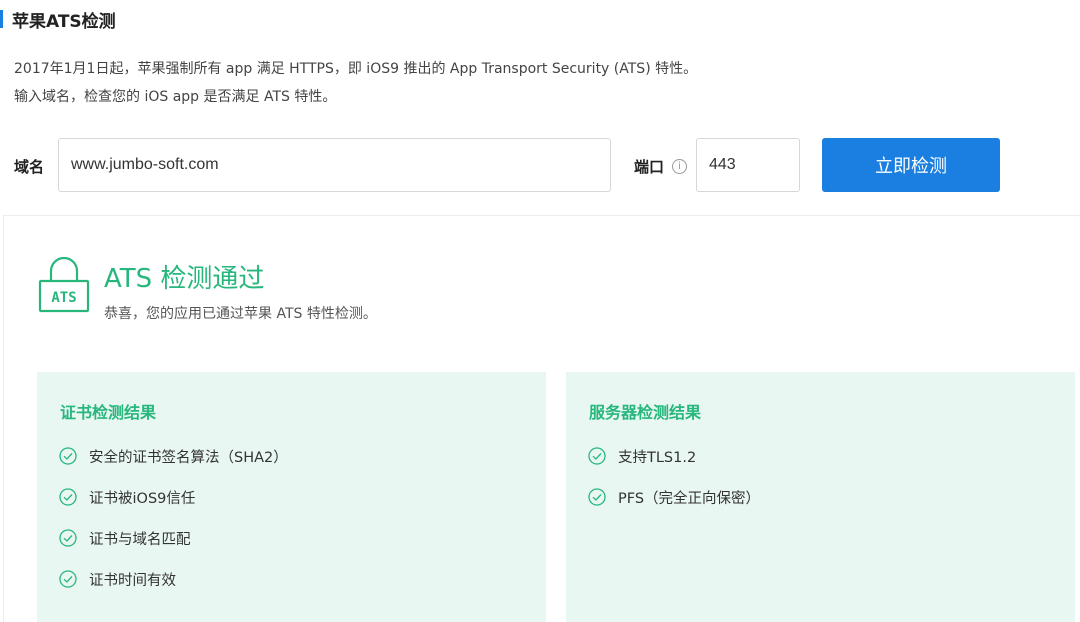 Image resolution: width=1080 pixels, height=622 pixels. What do you see at coordinates (748, 165) in the screenshot?
I see `port-input` at bounding box center [748, 165].